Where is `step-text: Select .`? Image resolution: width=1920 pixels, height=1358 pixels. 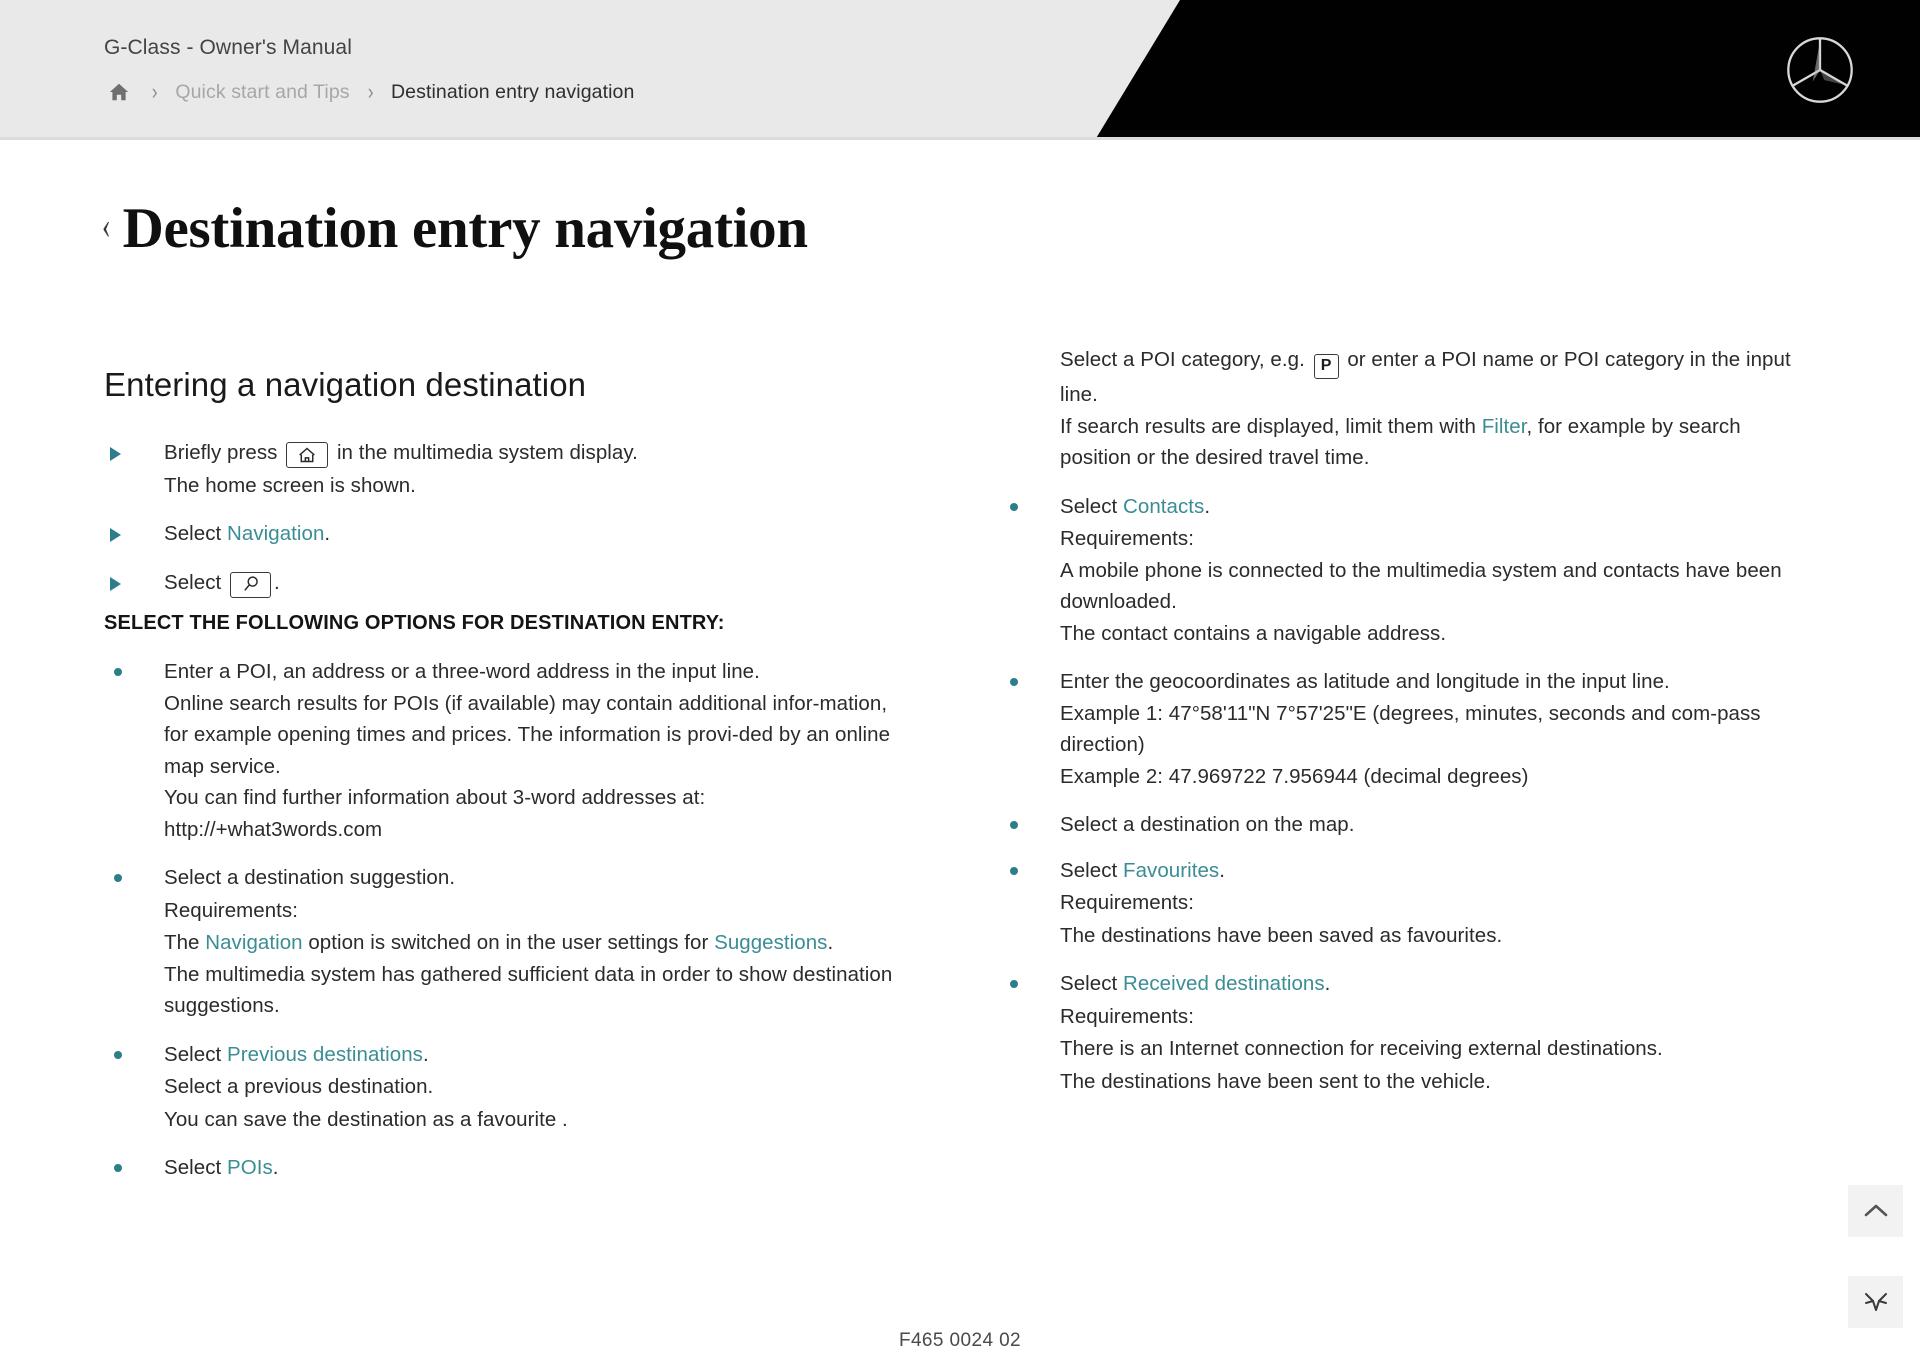
step-text: Select . is located at coordinates (539, 583).